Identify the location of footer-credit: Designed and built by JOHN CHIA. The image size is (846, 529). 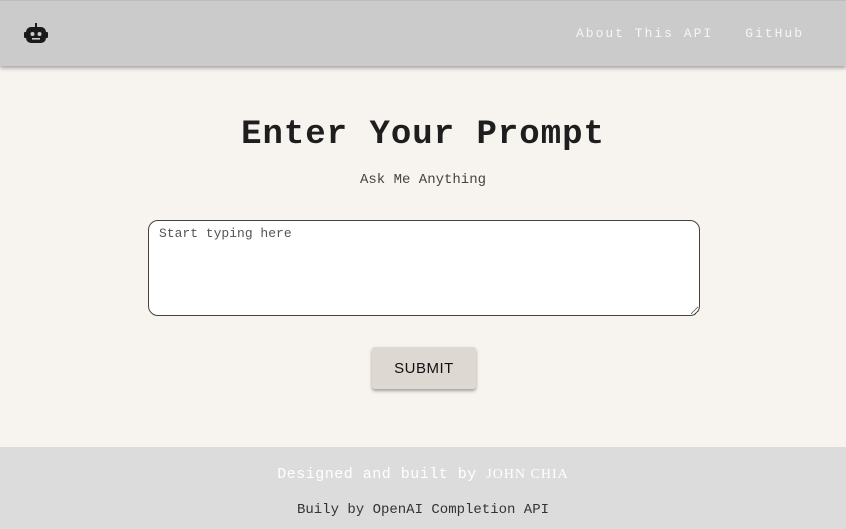
(423, 474).